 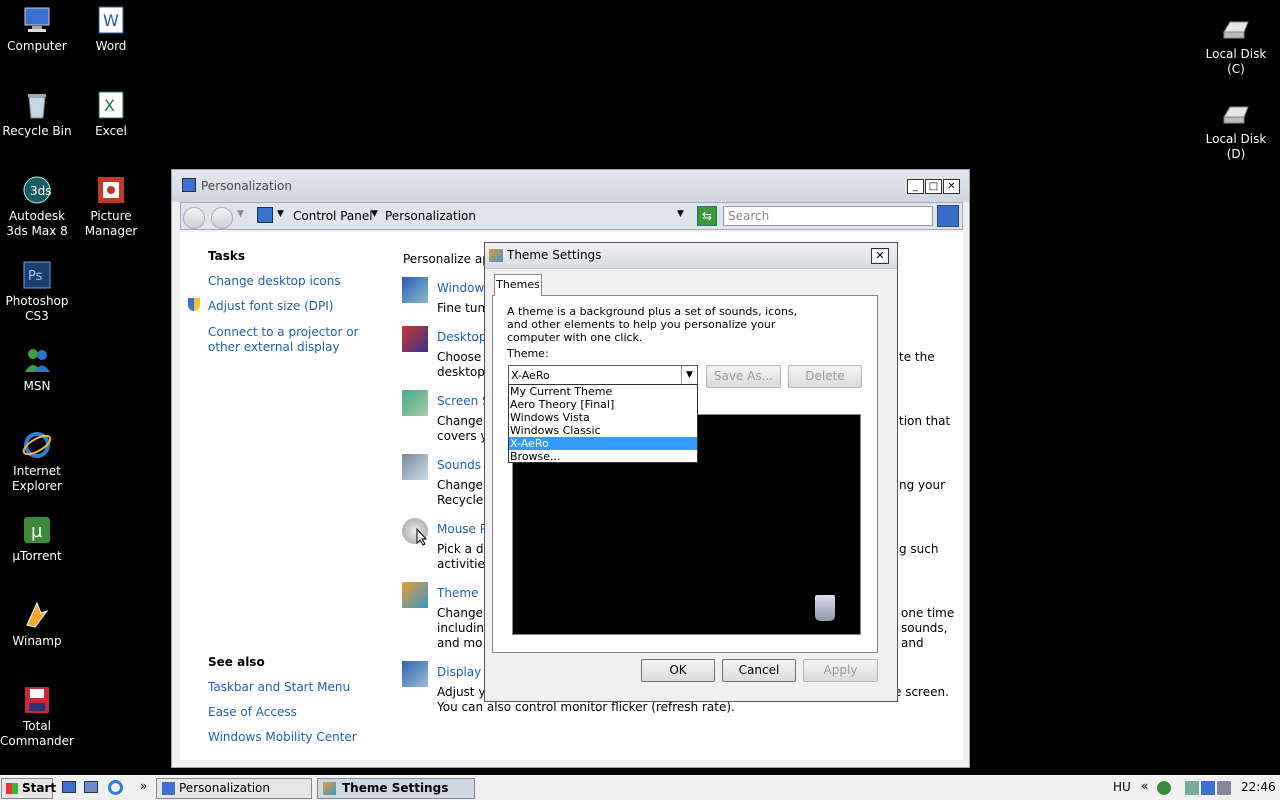 I want to click on section-title-window: Window, so click(x=460, y=288).